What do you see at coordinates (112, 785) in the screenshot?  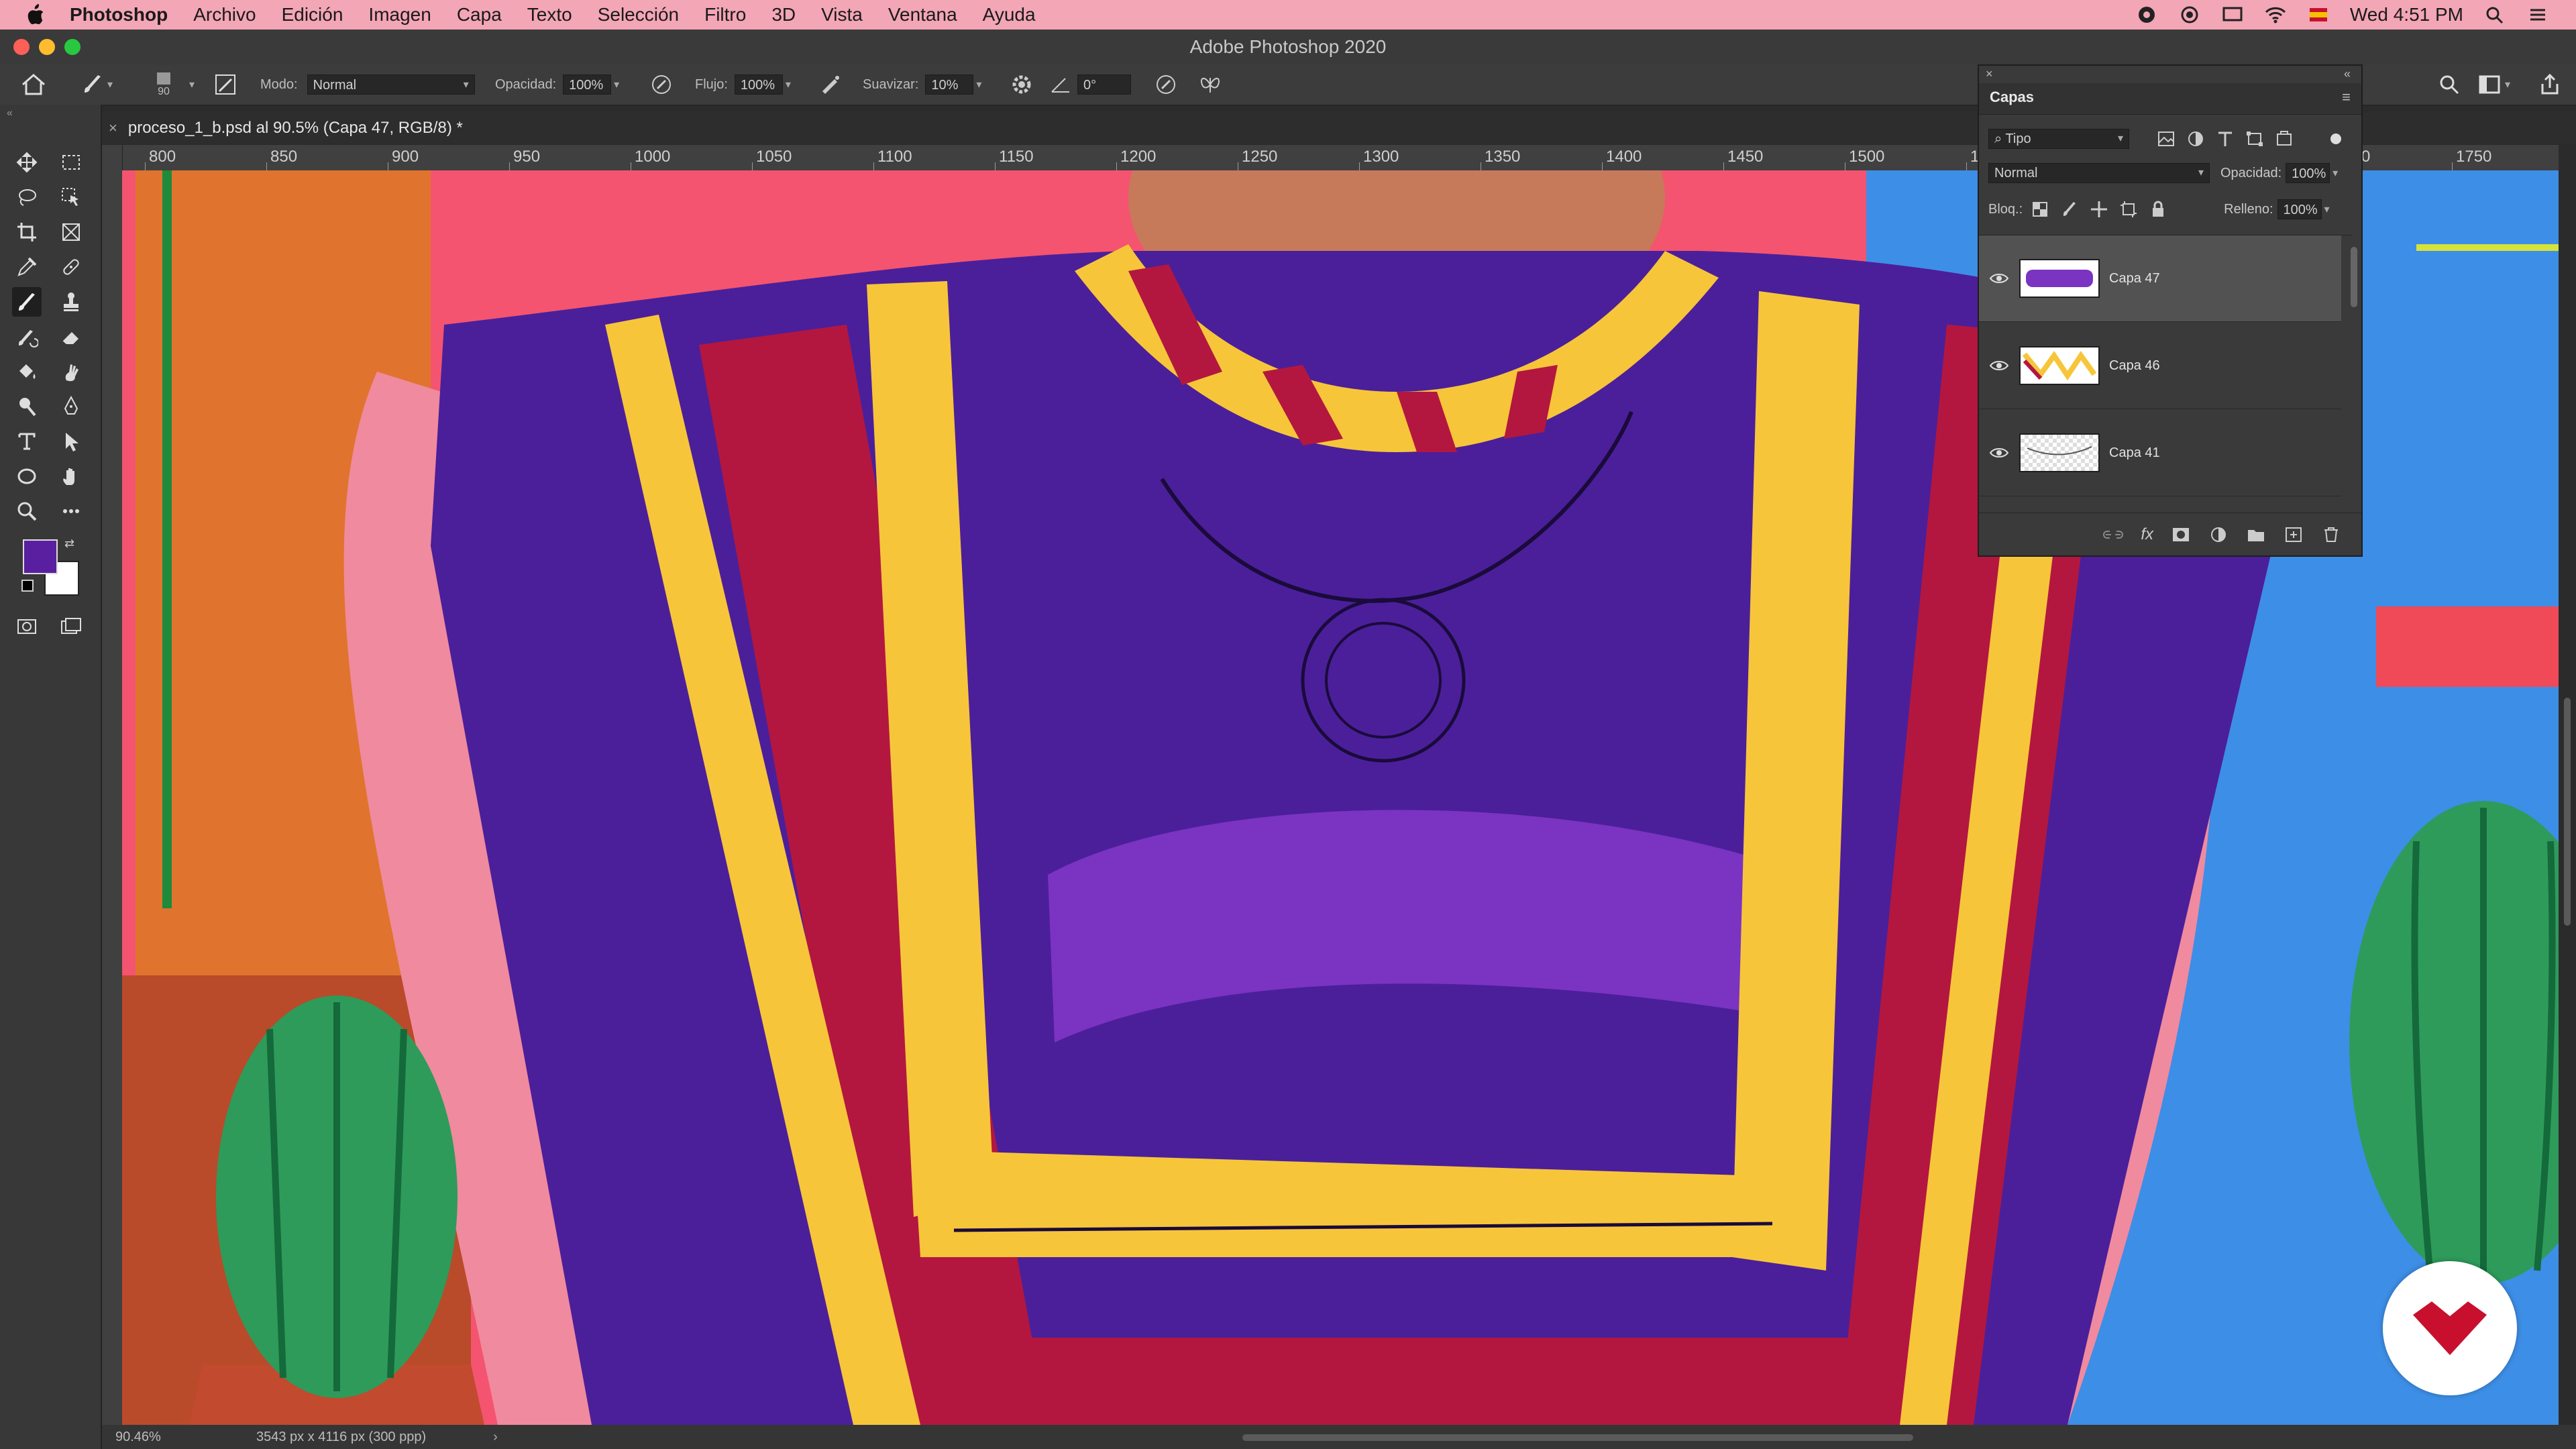 I see `vertical-ruler` at bounding box center [112, 785].